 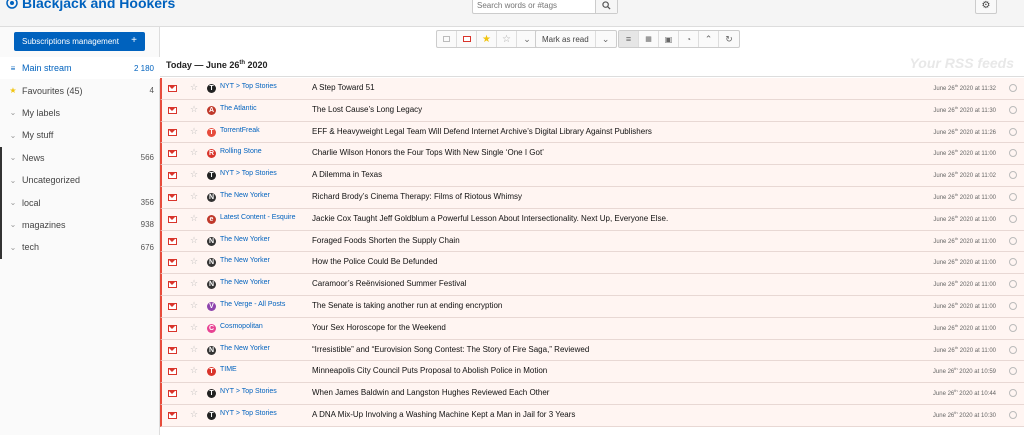 What do you see at coordinates (367, 109) in the screenshot?
I see `article-title-link: The Lost Cause’s Long Legacy` at bounding box center [367, 109].